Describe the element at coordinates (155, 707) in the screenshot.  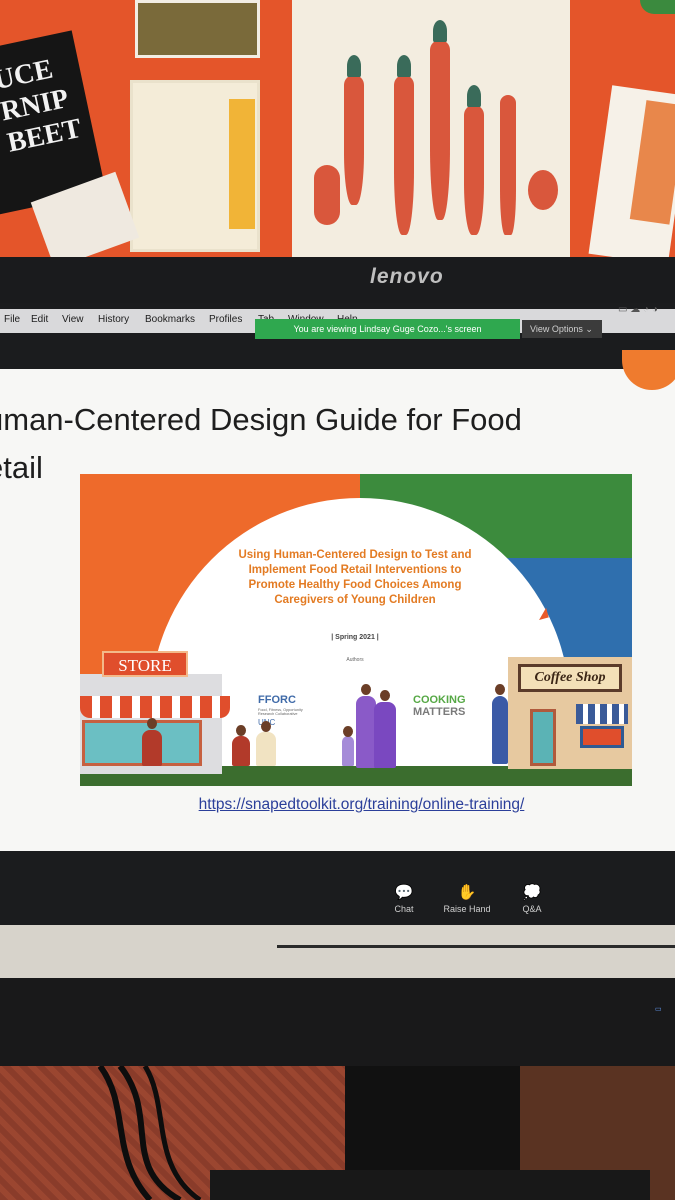
I see `store-awning` at that location.